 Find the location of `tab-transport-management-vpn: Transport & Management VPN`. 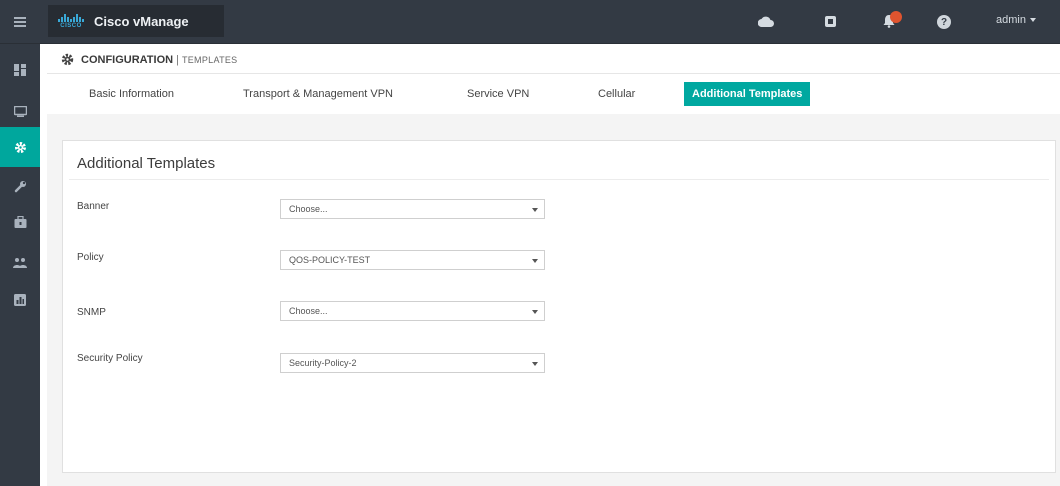

tab-transport-management-vpn: Transport & Management VPN is located at coordinates (318, 94).